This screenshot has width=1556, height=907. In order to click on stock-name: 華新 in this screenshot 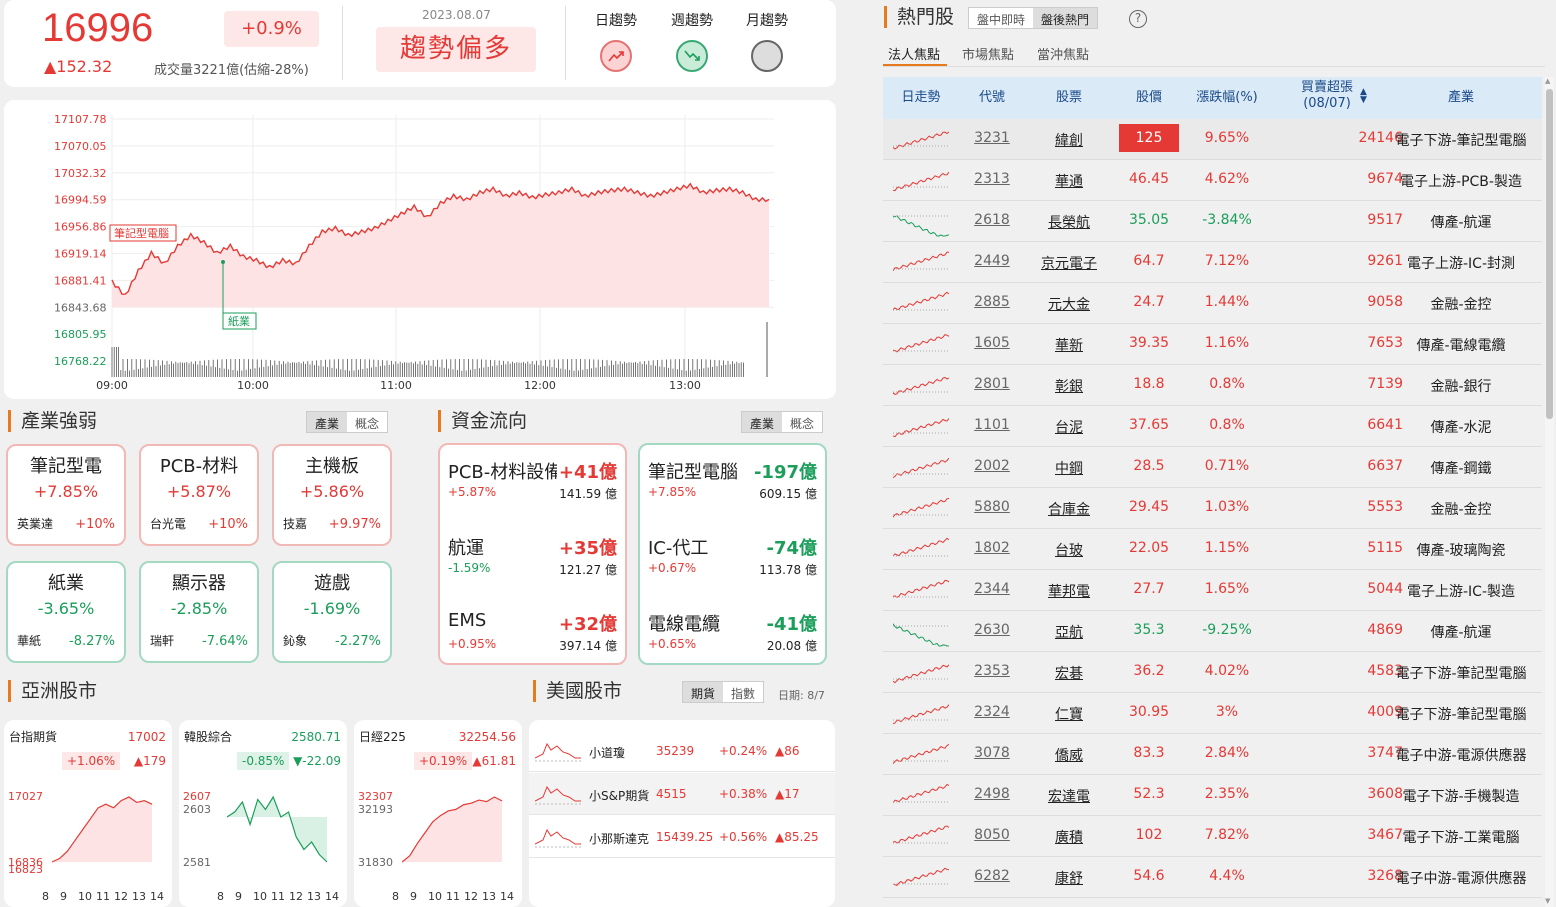, I will do `click(1069, 345)`.